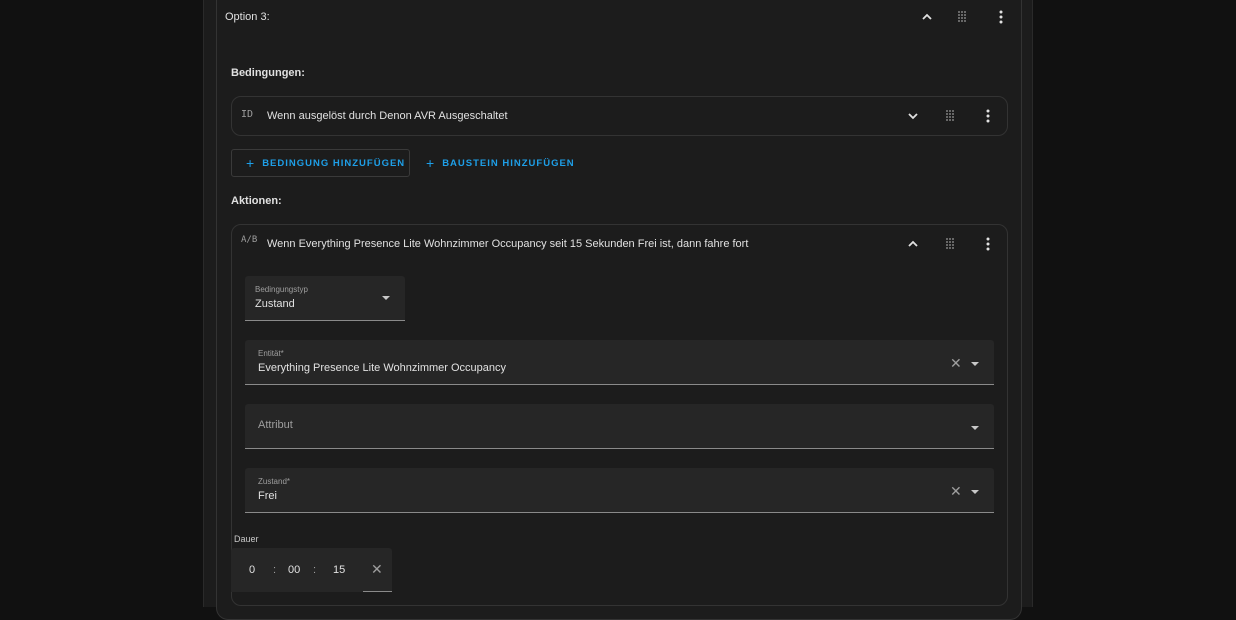  Describe the element at coordinates (275, 304) in the screenshot. I see `condition-type-value: Zustand` at that location.